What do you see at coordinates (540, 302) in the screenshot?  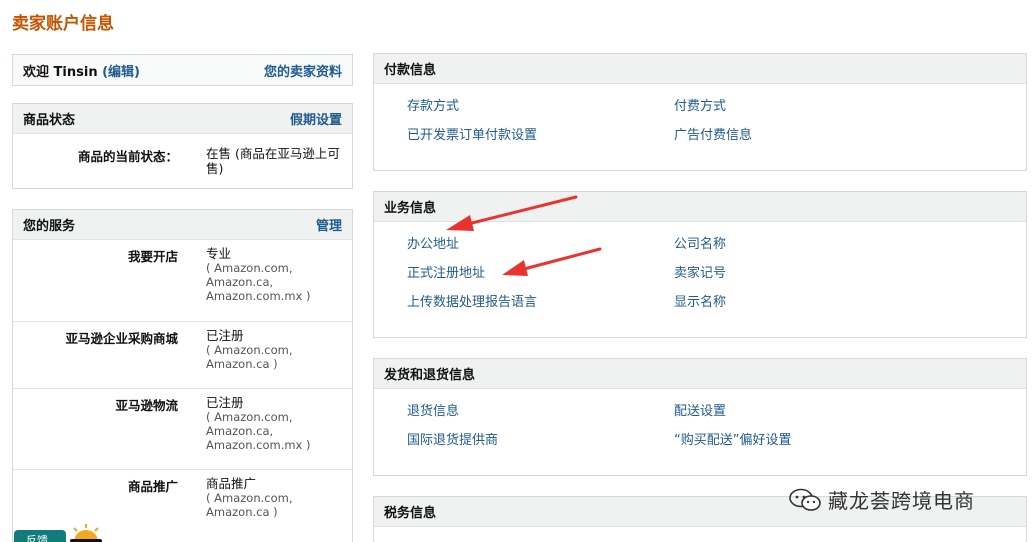 I see `business-link-4: 上传数据处理报告语言` at bounding box center [540, 302].